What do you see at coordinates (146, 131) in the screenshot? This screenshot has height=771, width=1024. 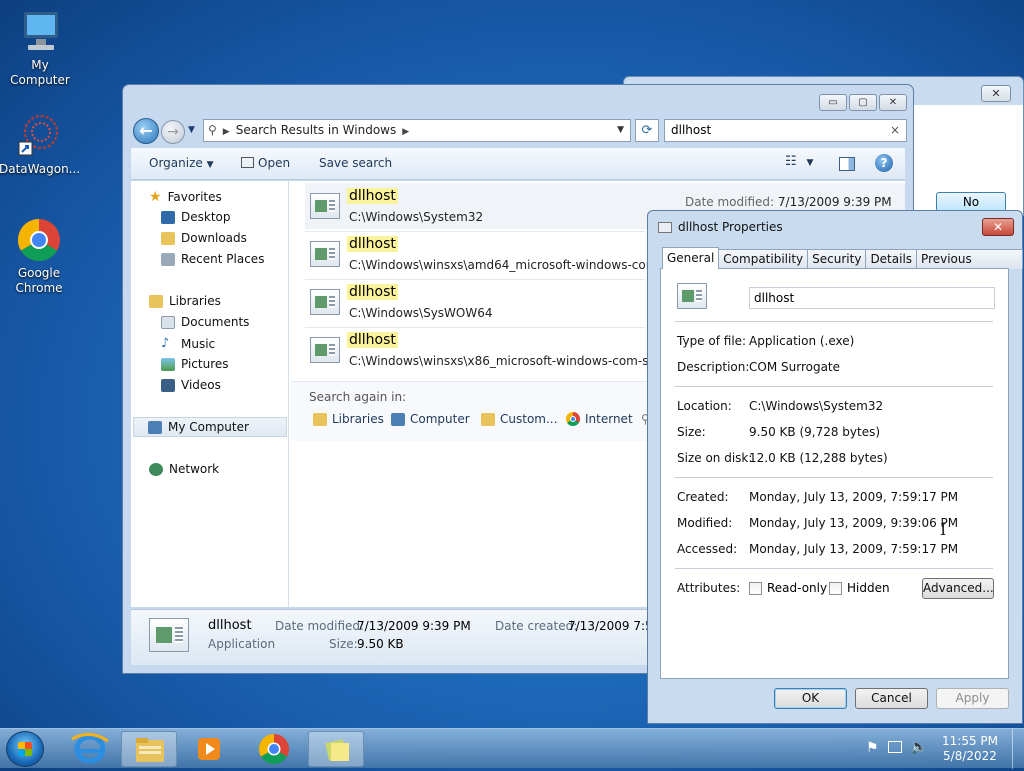 I see `back-arrow-icon: ←` at bounding box center [146, 131].